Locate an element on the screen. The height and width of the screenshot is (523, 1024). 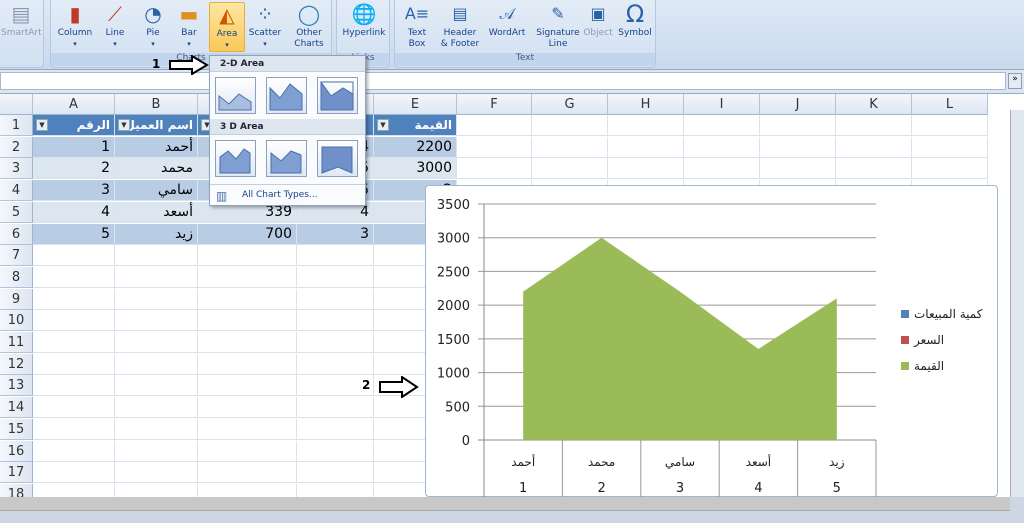
column-header-G: G is located at coordinates (570, 104).